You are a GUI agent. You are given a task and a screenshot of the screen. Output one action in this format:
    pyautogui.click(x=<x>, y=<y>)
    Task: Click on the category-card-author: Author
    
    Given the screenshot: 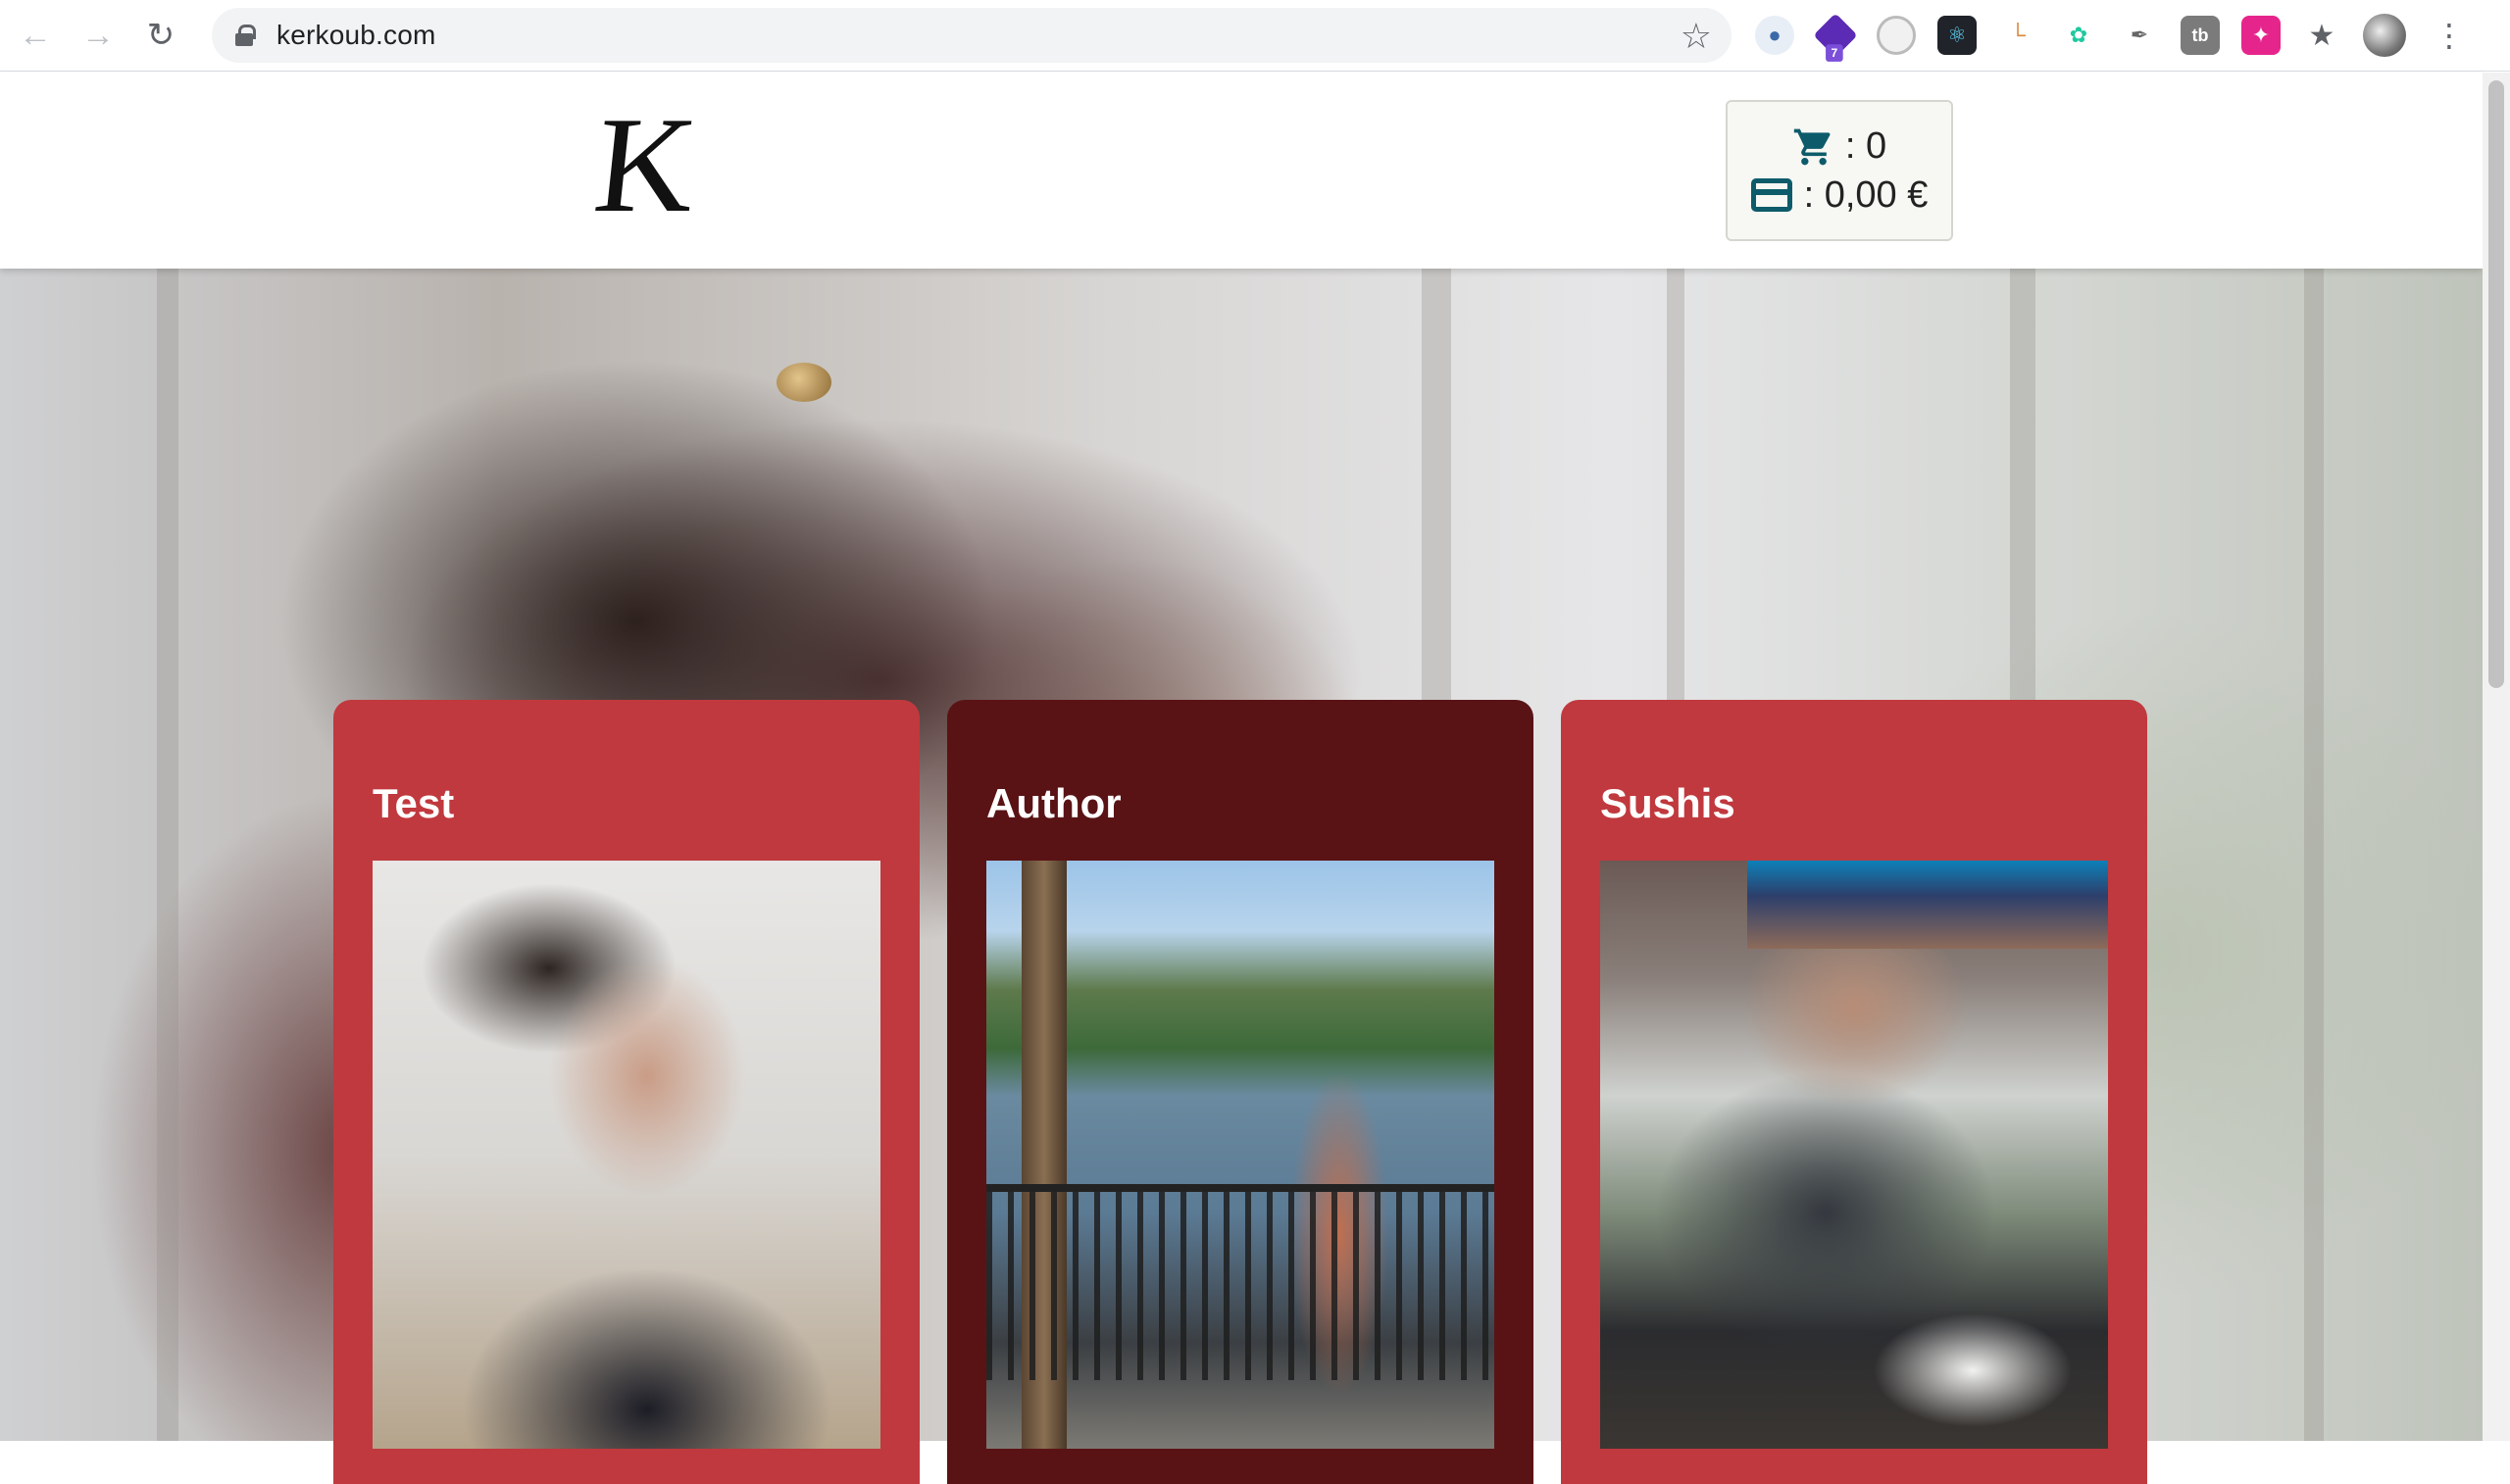 What is the action you would take?
    pyautogui.click(x=1240, y=1092)
    